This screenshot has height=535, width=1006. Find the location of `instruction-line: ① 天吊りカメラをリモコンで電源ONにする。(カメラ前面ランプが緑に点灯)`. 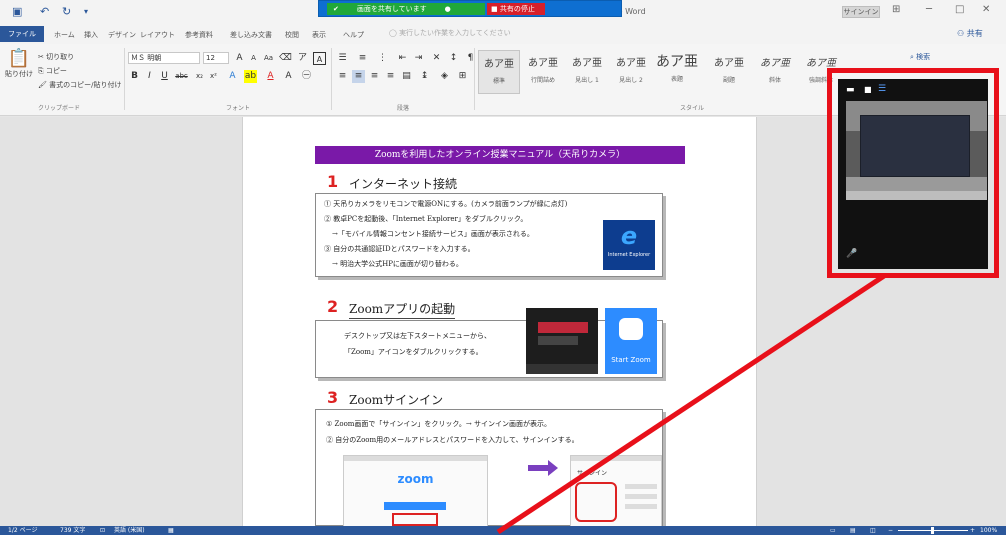

instruction-line: ① 天吊りカメラをリモコンで電源ONにする。(カメラ前面ランプが緑に点灯) is located at coordinates (446, 204).